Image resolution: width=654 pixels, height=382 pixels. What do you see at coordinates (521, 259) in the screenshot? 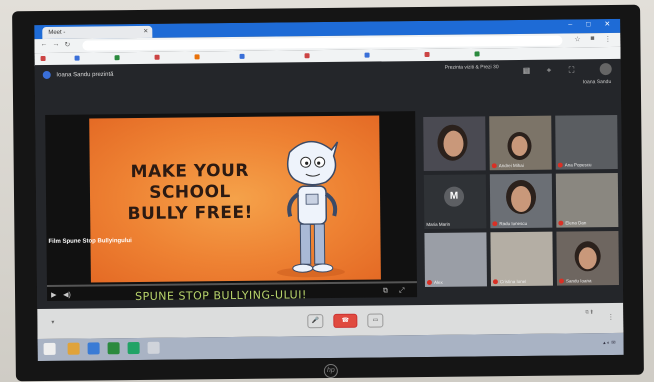
I see `participant-tile: Cristina Ionel` at bounding box center [521, 259].